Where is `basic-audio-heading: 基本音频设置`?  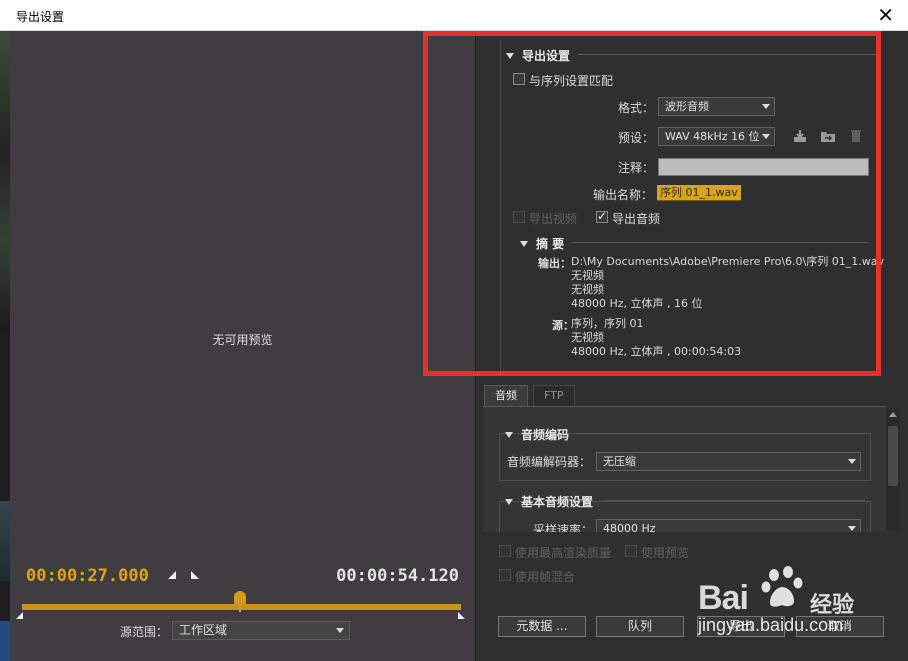 basic-audio-heading: 基本音频设置 is located at coordinates (549, 501).